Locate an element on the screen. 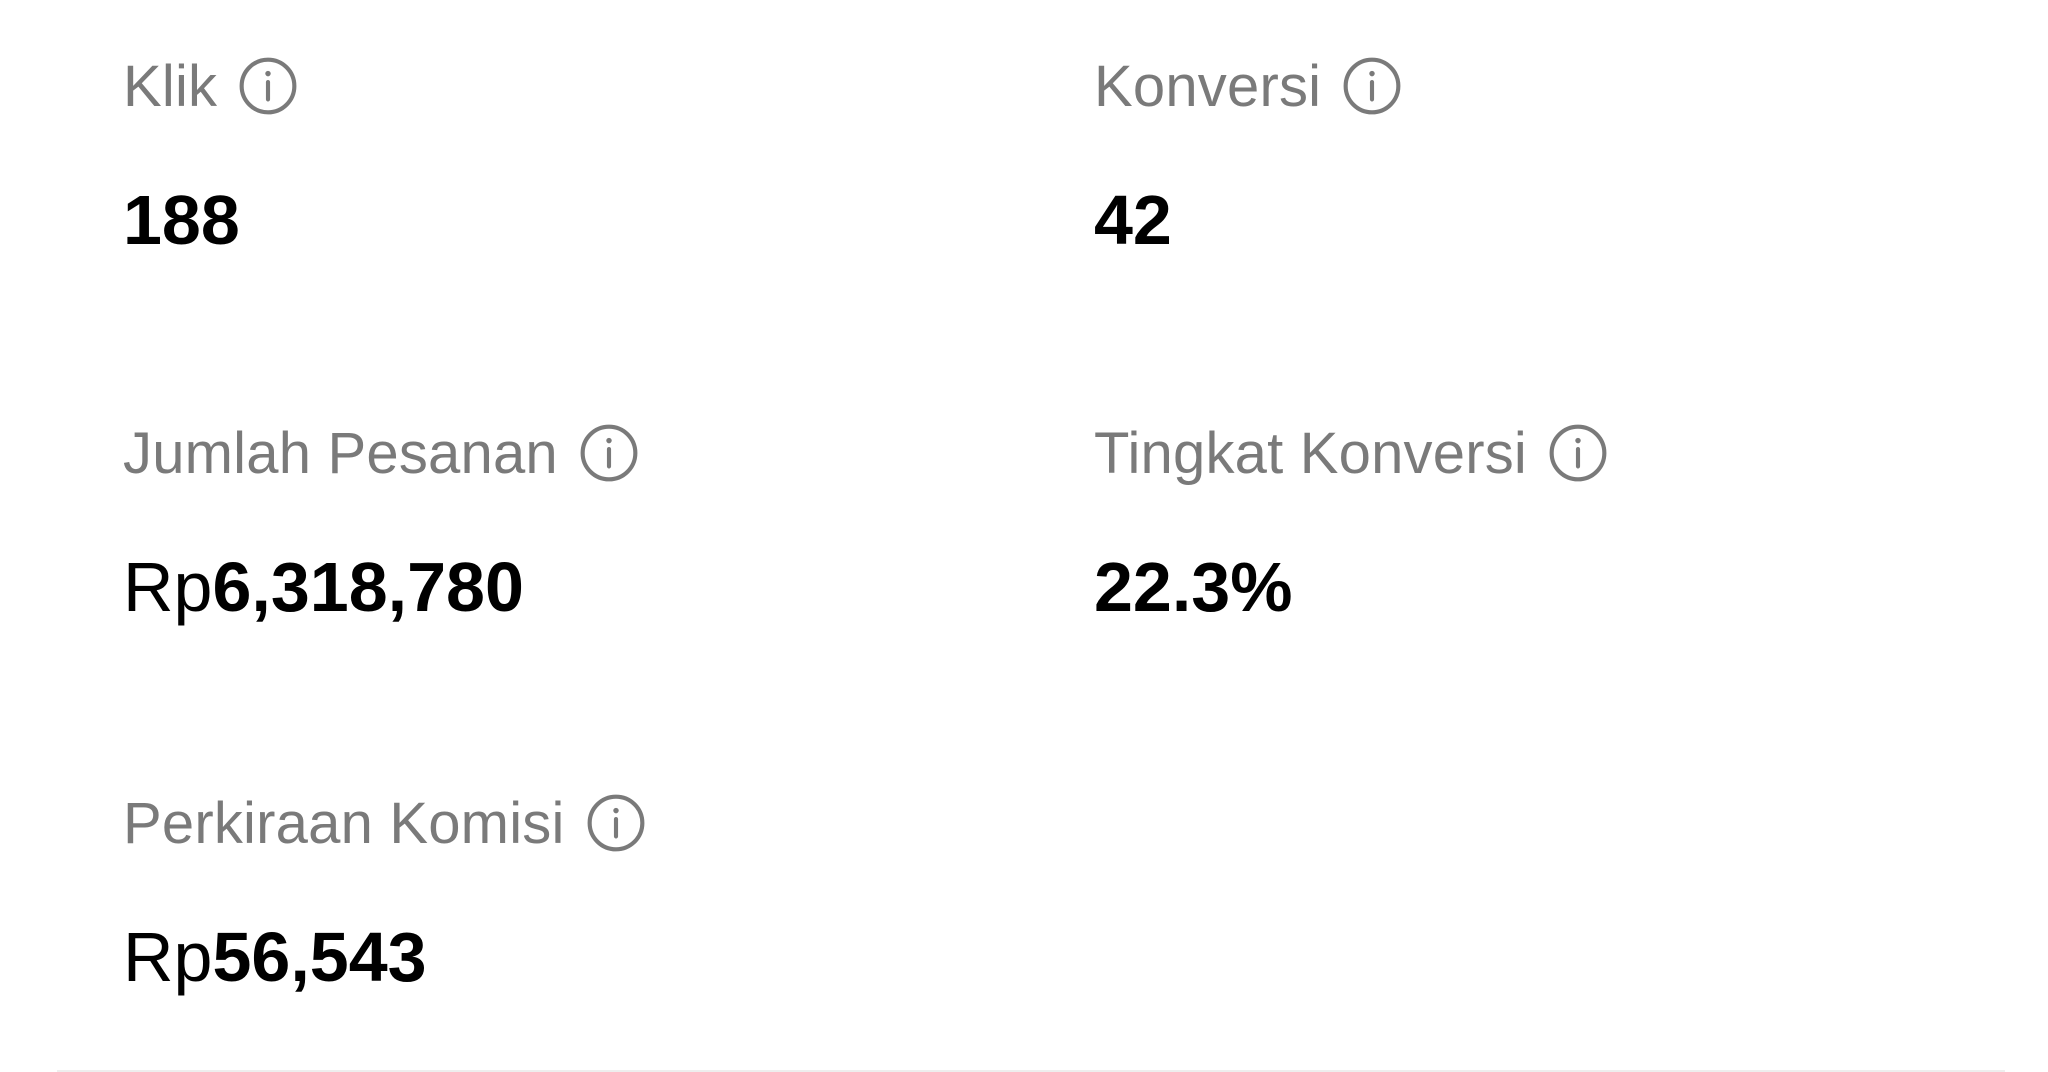 The image size is (2048, 1072). stat-conversion-rate: Tingkat Konversi 22.3% is located at coordinates (1351, 520).